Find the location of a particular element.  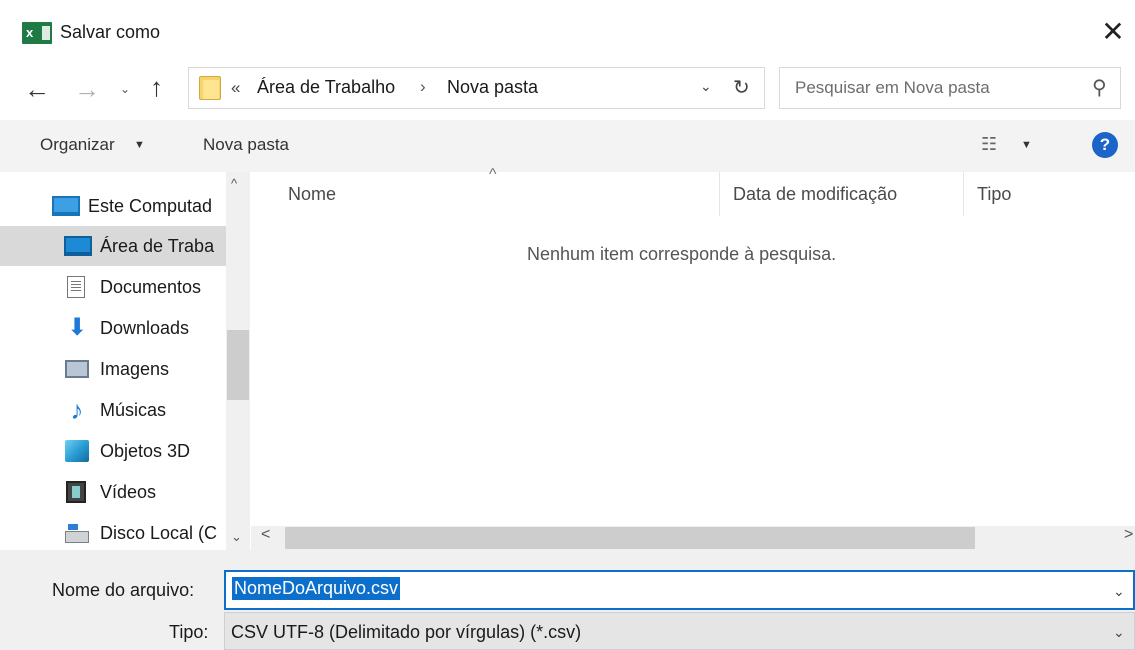

recent-locations-chevron-icon: ⌄ is located at coordinates (125, 89).